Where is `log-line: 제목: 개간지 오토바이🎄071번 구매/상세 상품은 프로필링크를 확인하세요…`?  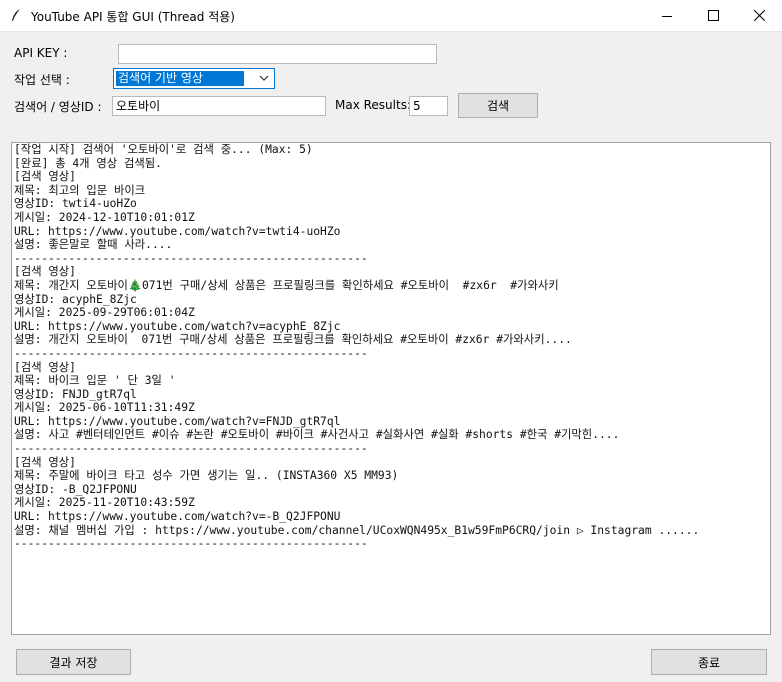
log-line: 제목: 개간지 오토바이🎄071번 구매/상세 상품은 프로필링크를 확인하세요… is located at coordinates (286, 285).